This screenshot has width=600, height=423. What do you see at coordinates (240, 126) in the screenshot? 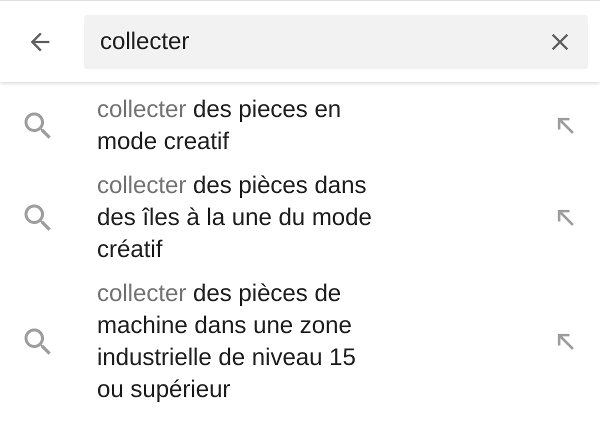
I see `suggestion-text: collecter des pieces en mode creatif` at bounding box center [240, 126].